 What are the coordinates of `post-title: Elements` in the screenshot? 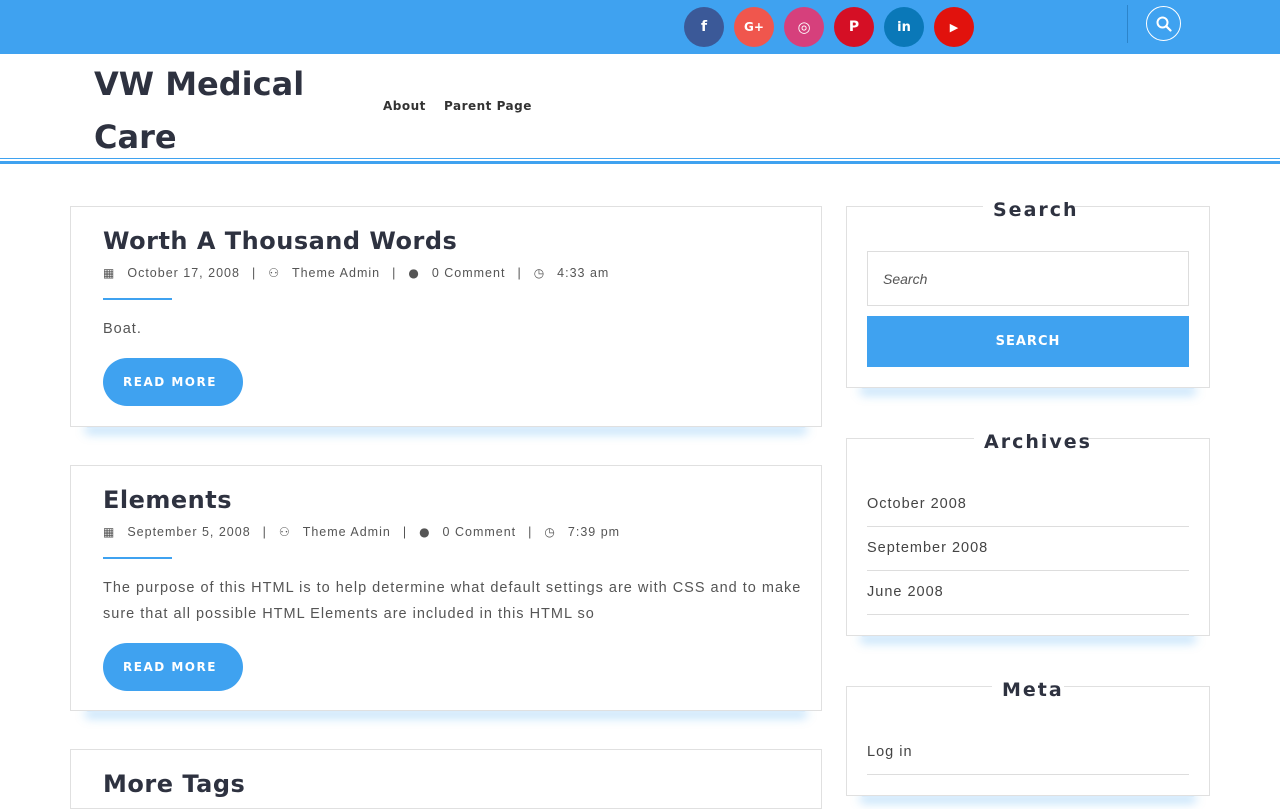 It's located at (167, 500).